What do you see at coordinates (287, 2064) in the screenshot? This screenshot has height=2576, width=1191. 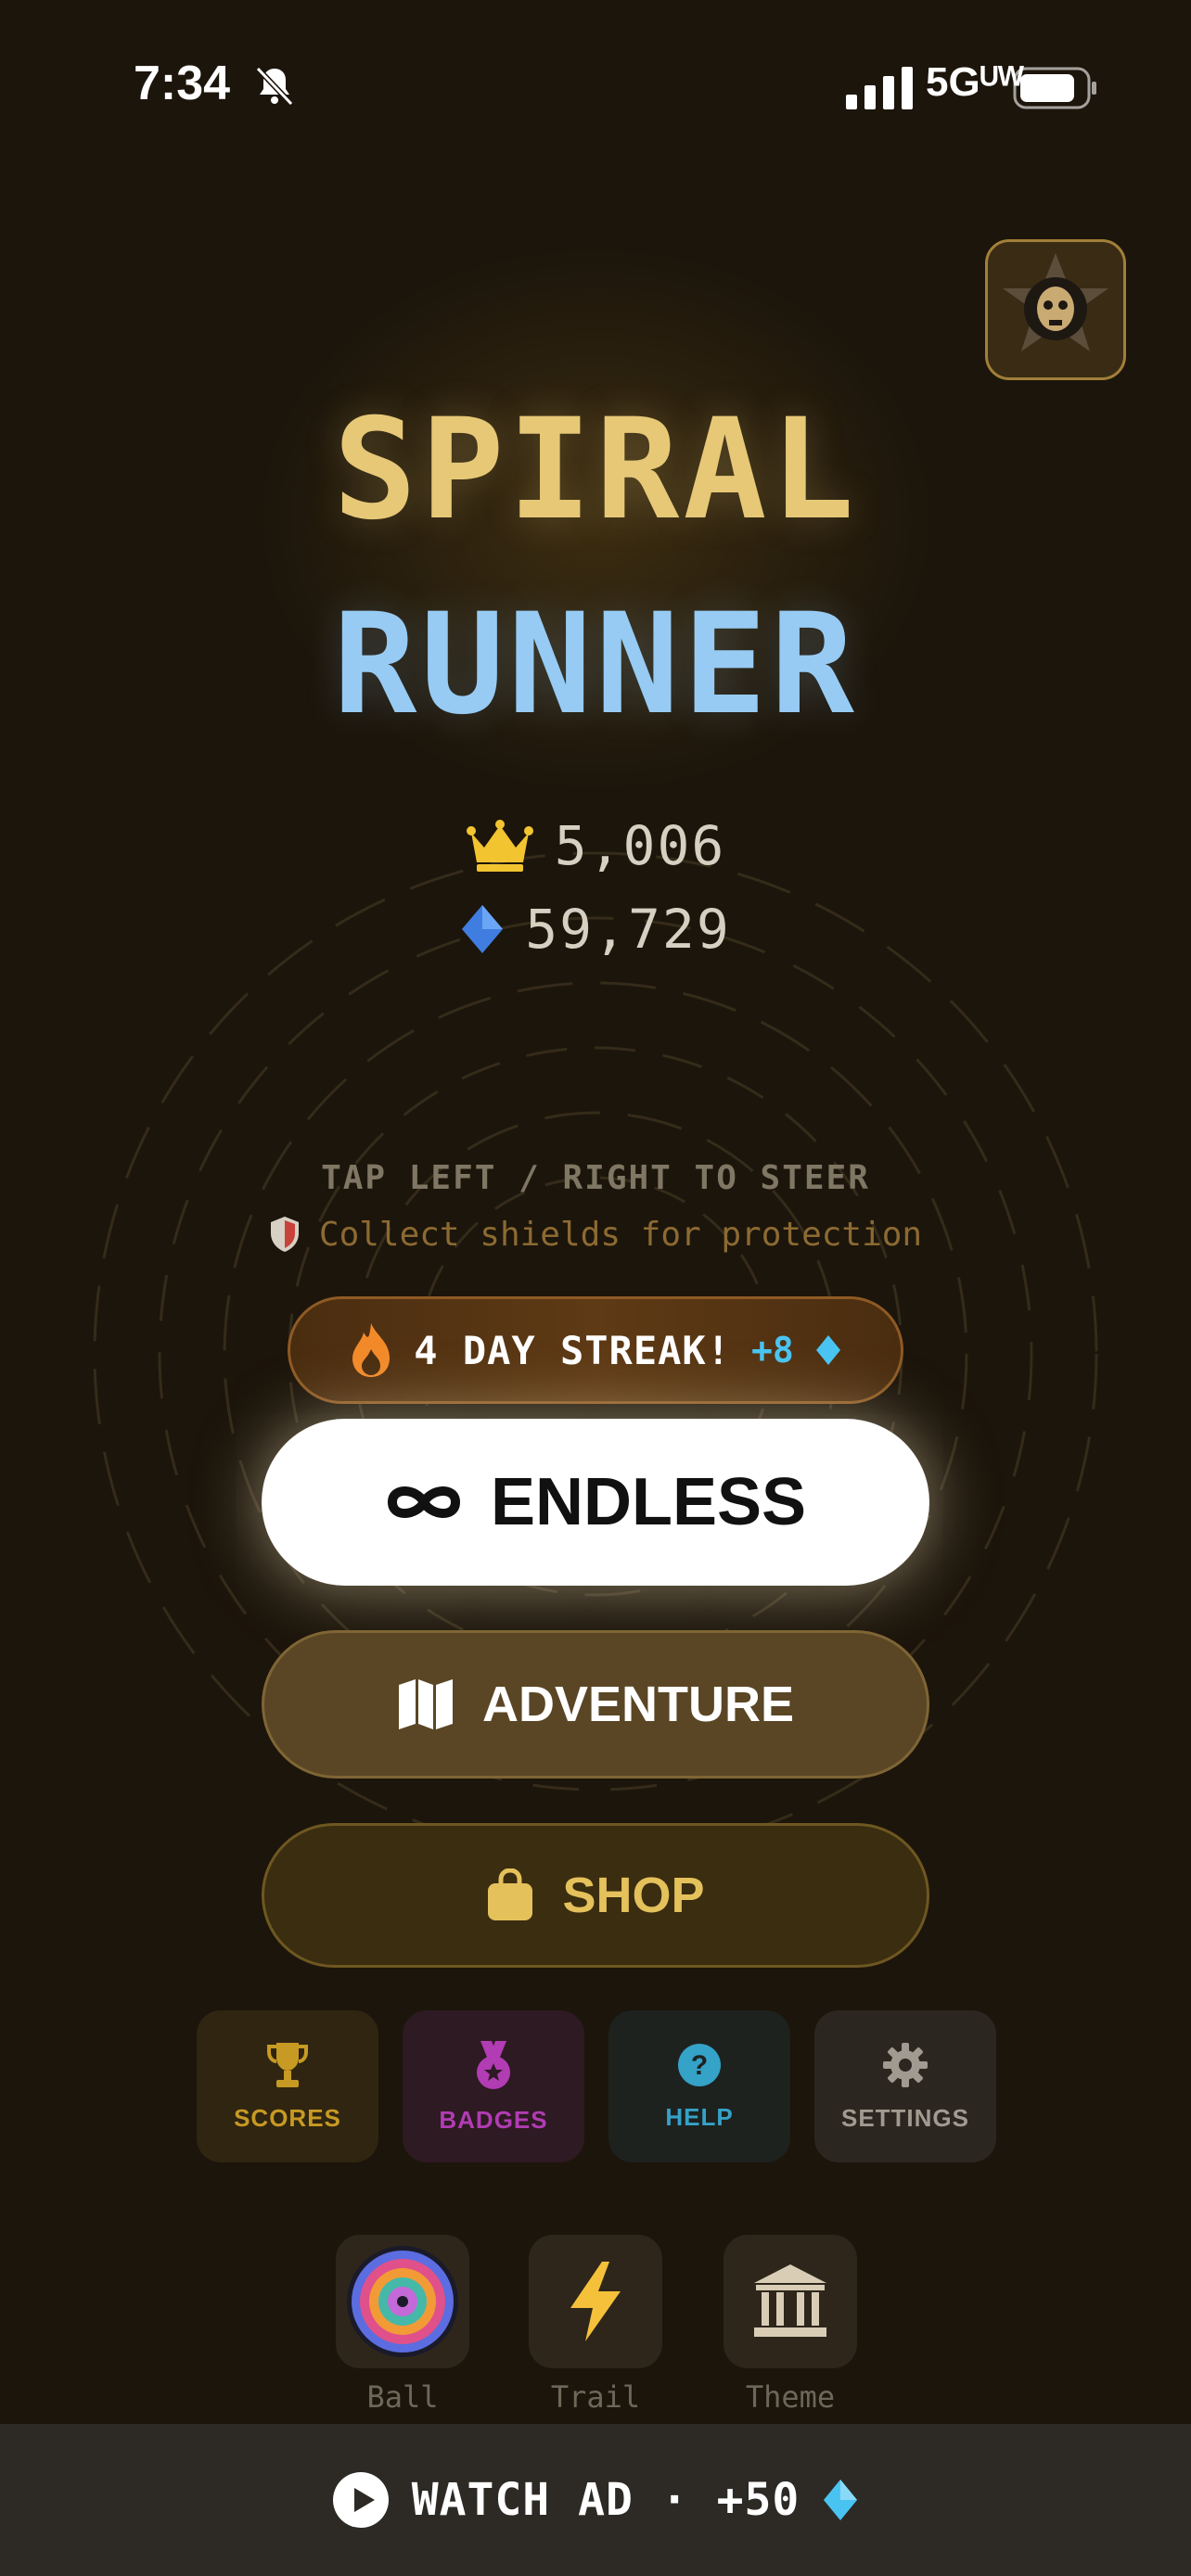 I see `trophy-icon` at bounding box center [287, 2064].